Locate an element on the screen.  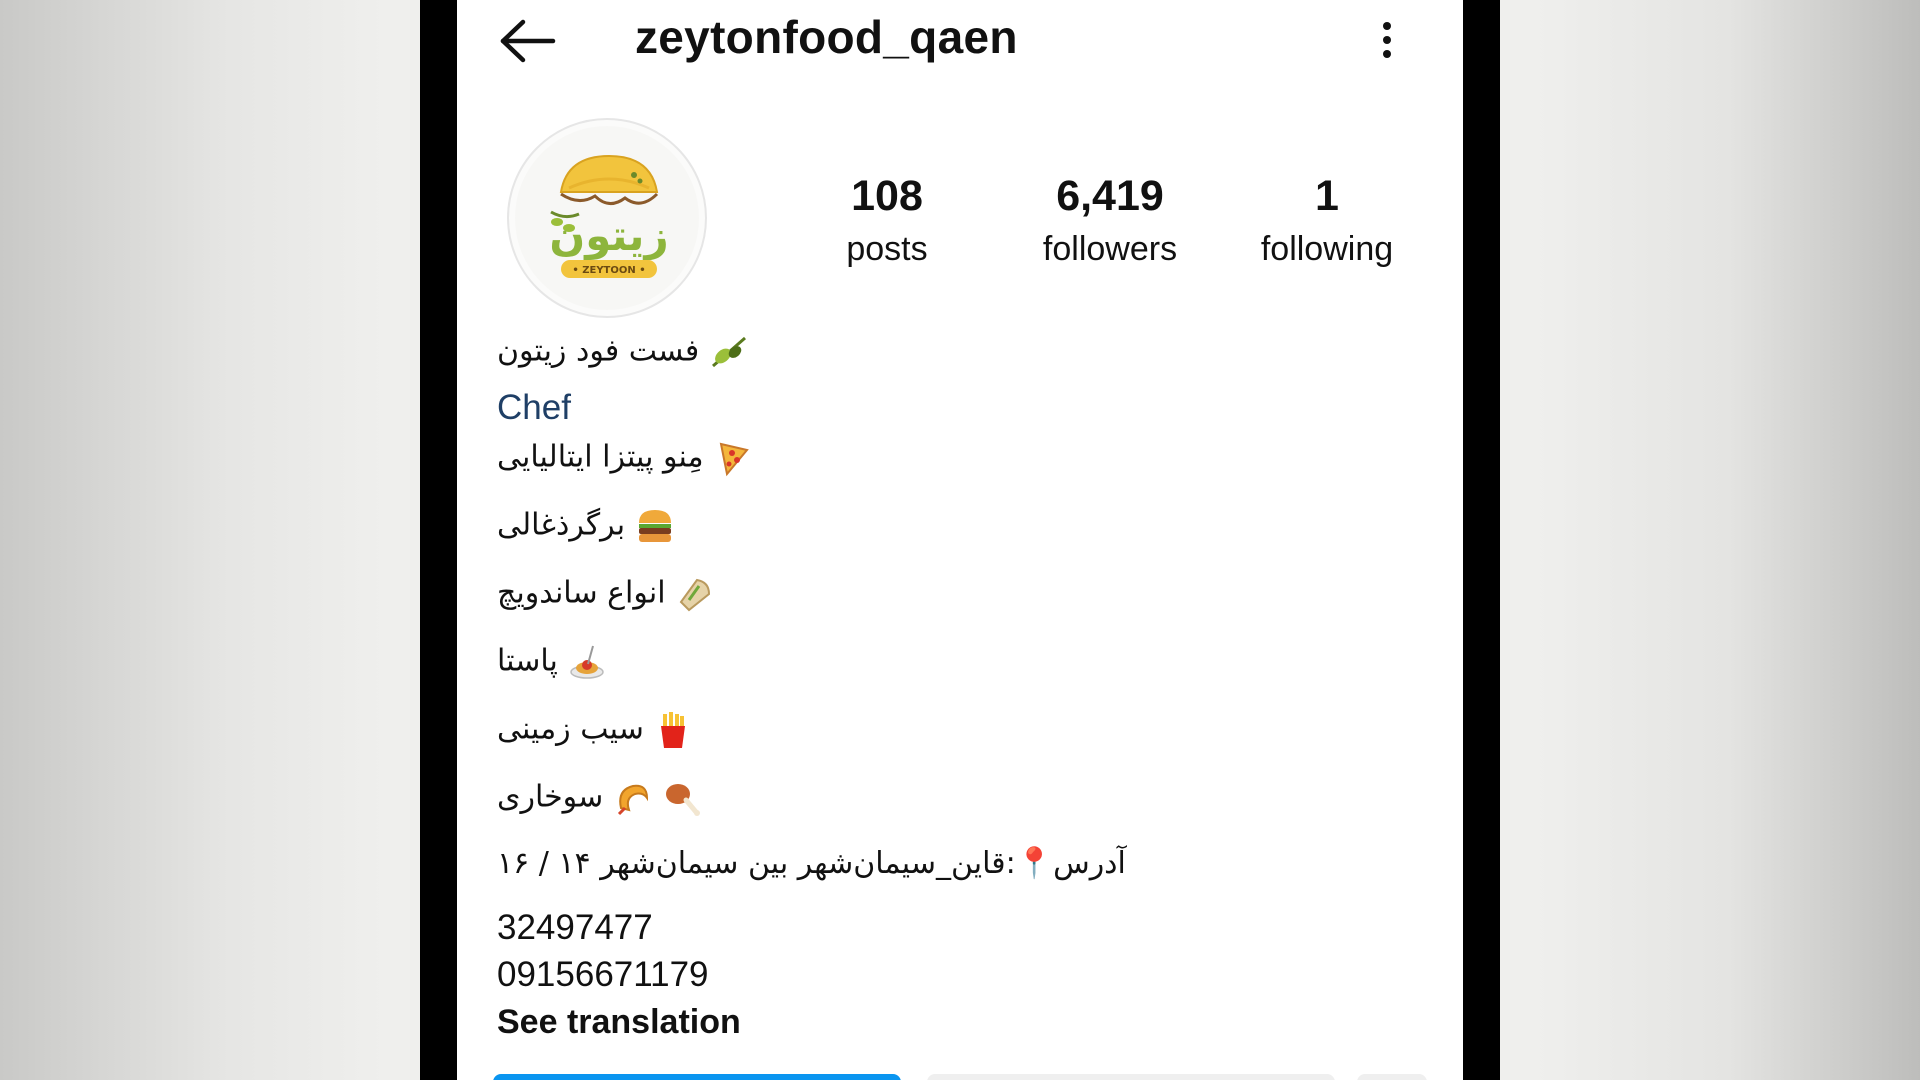
fried-chicken-icon is located at coordinates (683, 800).